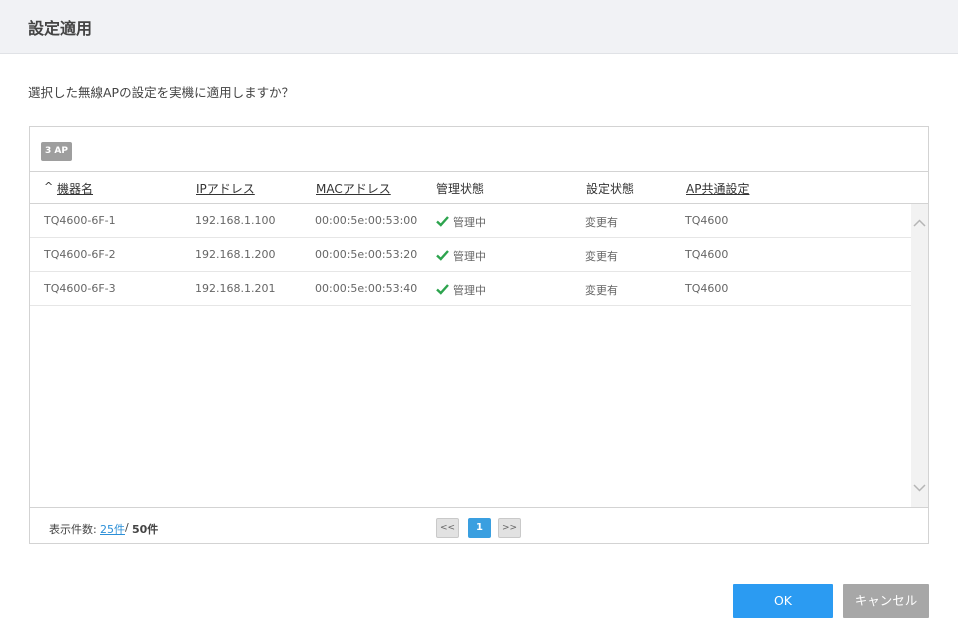 The height and width of the screenshot is (642, 958). I want to click on total-count: 50件, so click(145, 529).